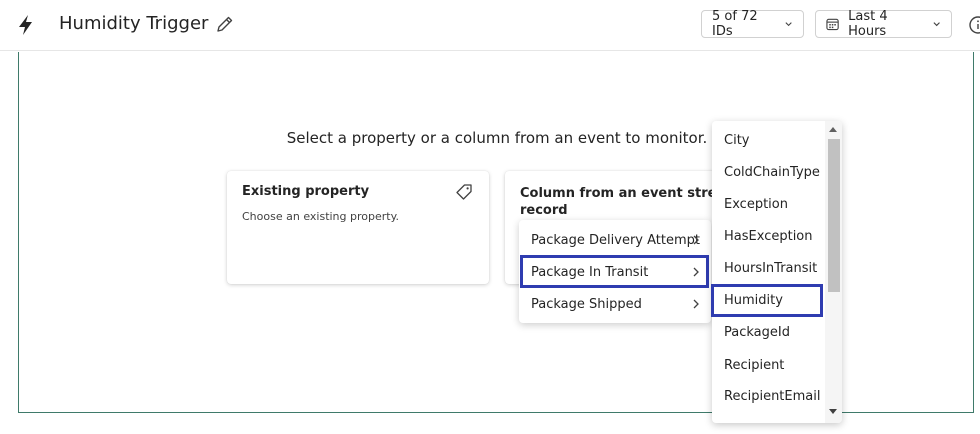 This screenshot has height=434, width=980. What do you see at coordinates (768, 172) in the screenshot?
I see `column-item-coldchaintype: ColdChainType` at bounding box center [768, 172].